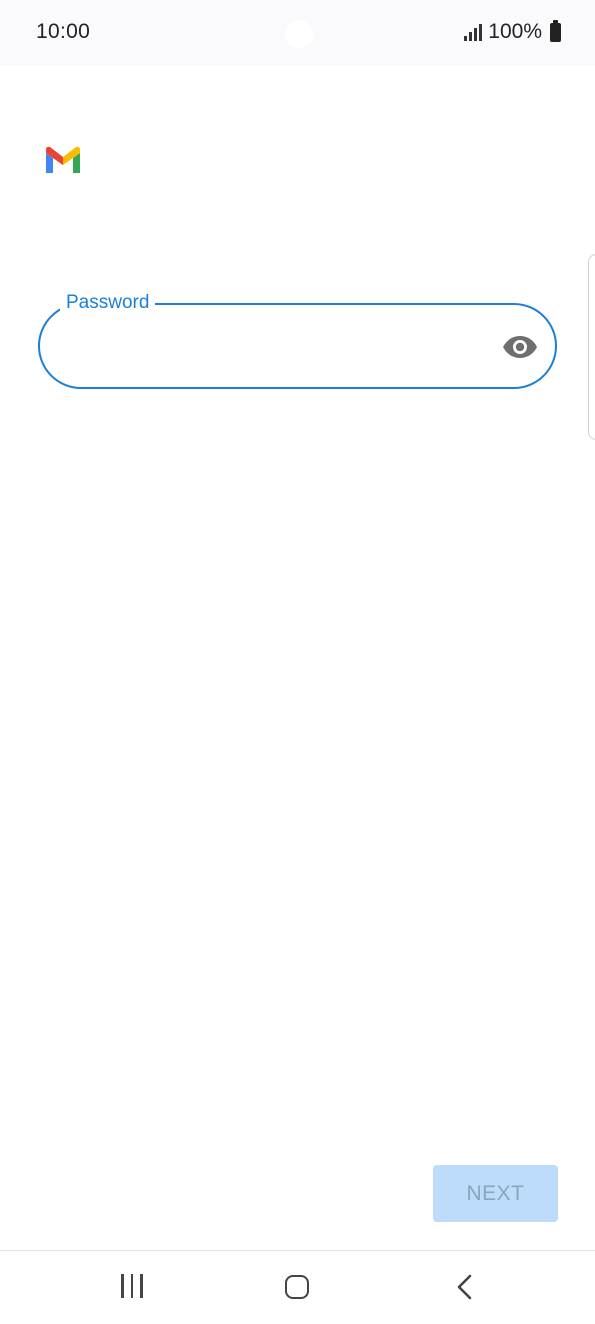 The height and width of the screenshot is (1324, 595). What do you see at coordinates (591, 347) in the screenshot?
I see `edge-panel-handle` at bounding box center [591, 347].